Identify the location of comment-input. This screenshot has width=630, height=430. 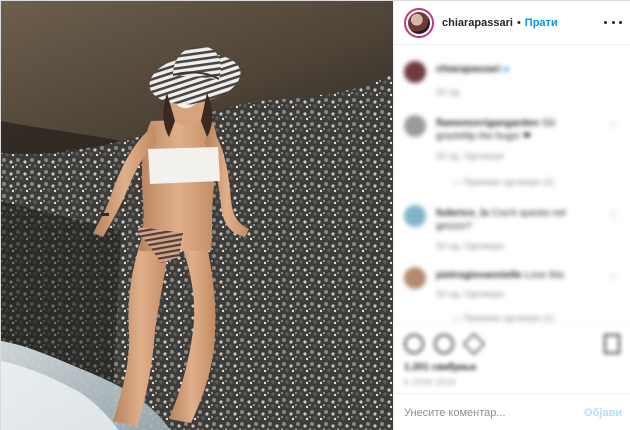
(489, 412).